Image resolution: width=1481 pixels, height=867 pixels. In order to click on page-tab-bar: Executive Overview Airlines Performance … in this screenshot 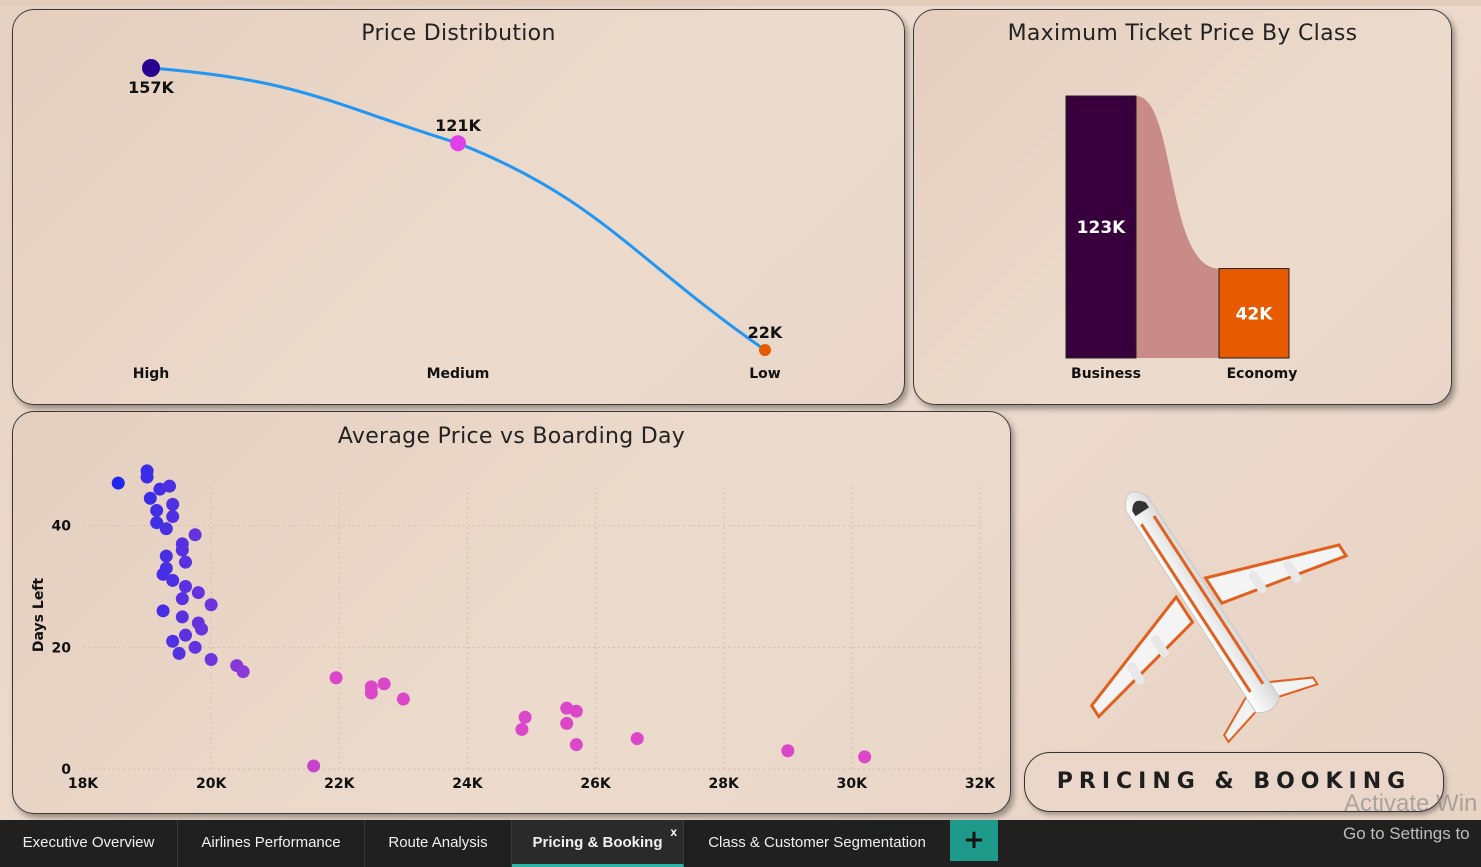, I will do `click(740, 843)`.